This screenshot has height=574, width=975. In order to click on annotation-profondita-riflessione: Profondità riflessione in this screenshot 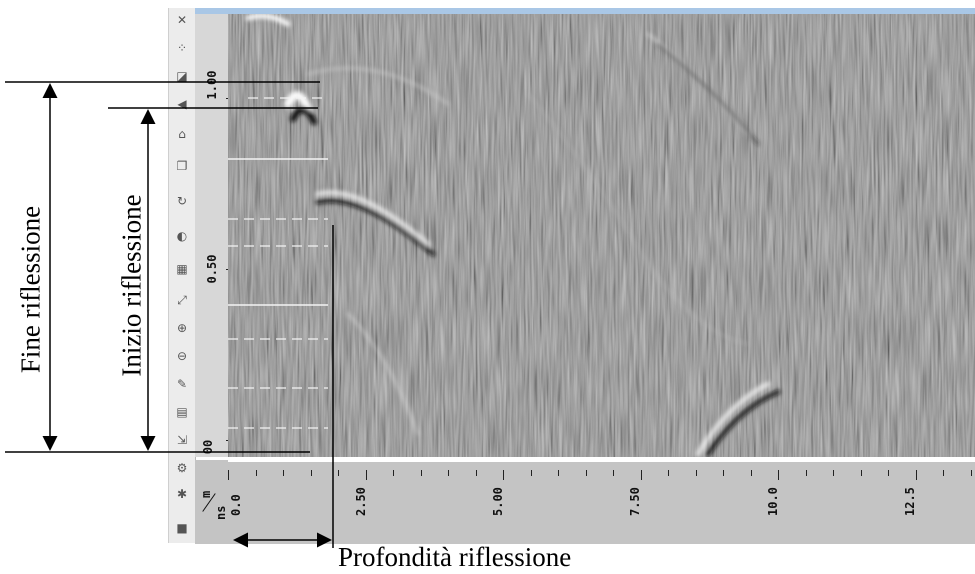, I will do `click(455, 557)`.